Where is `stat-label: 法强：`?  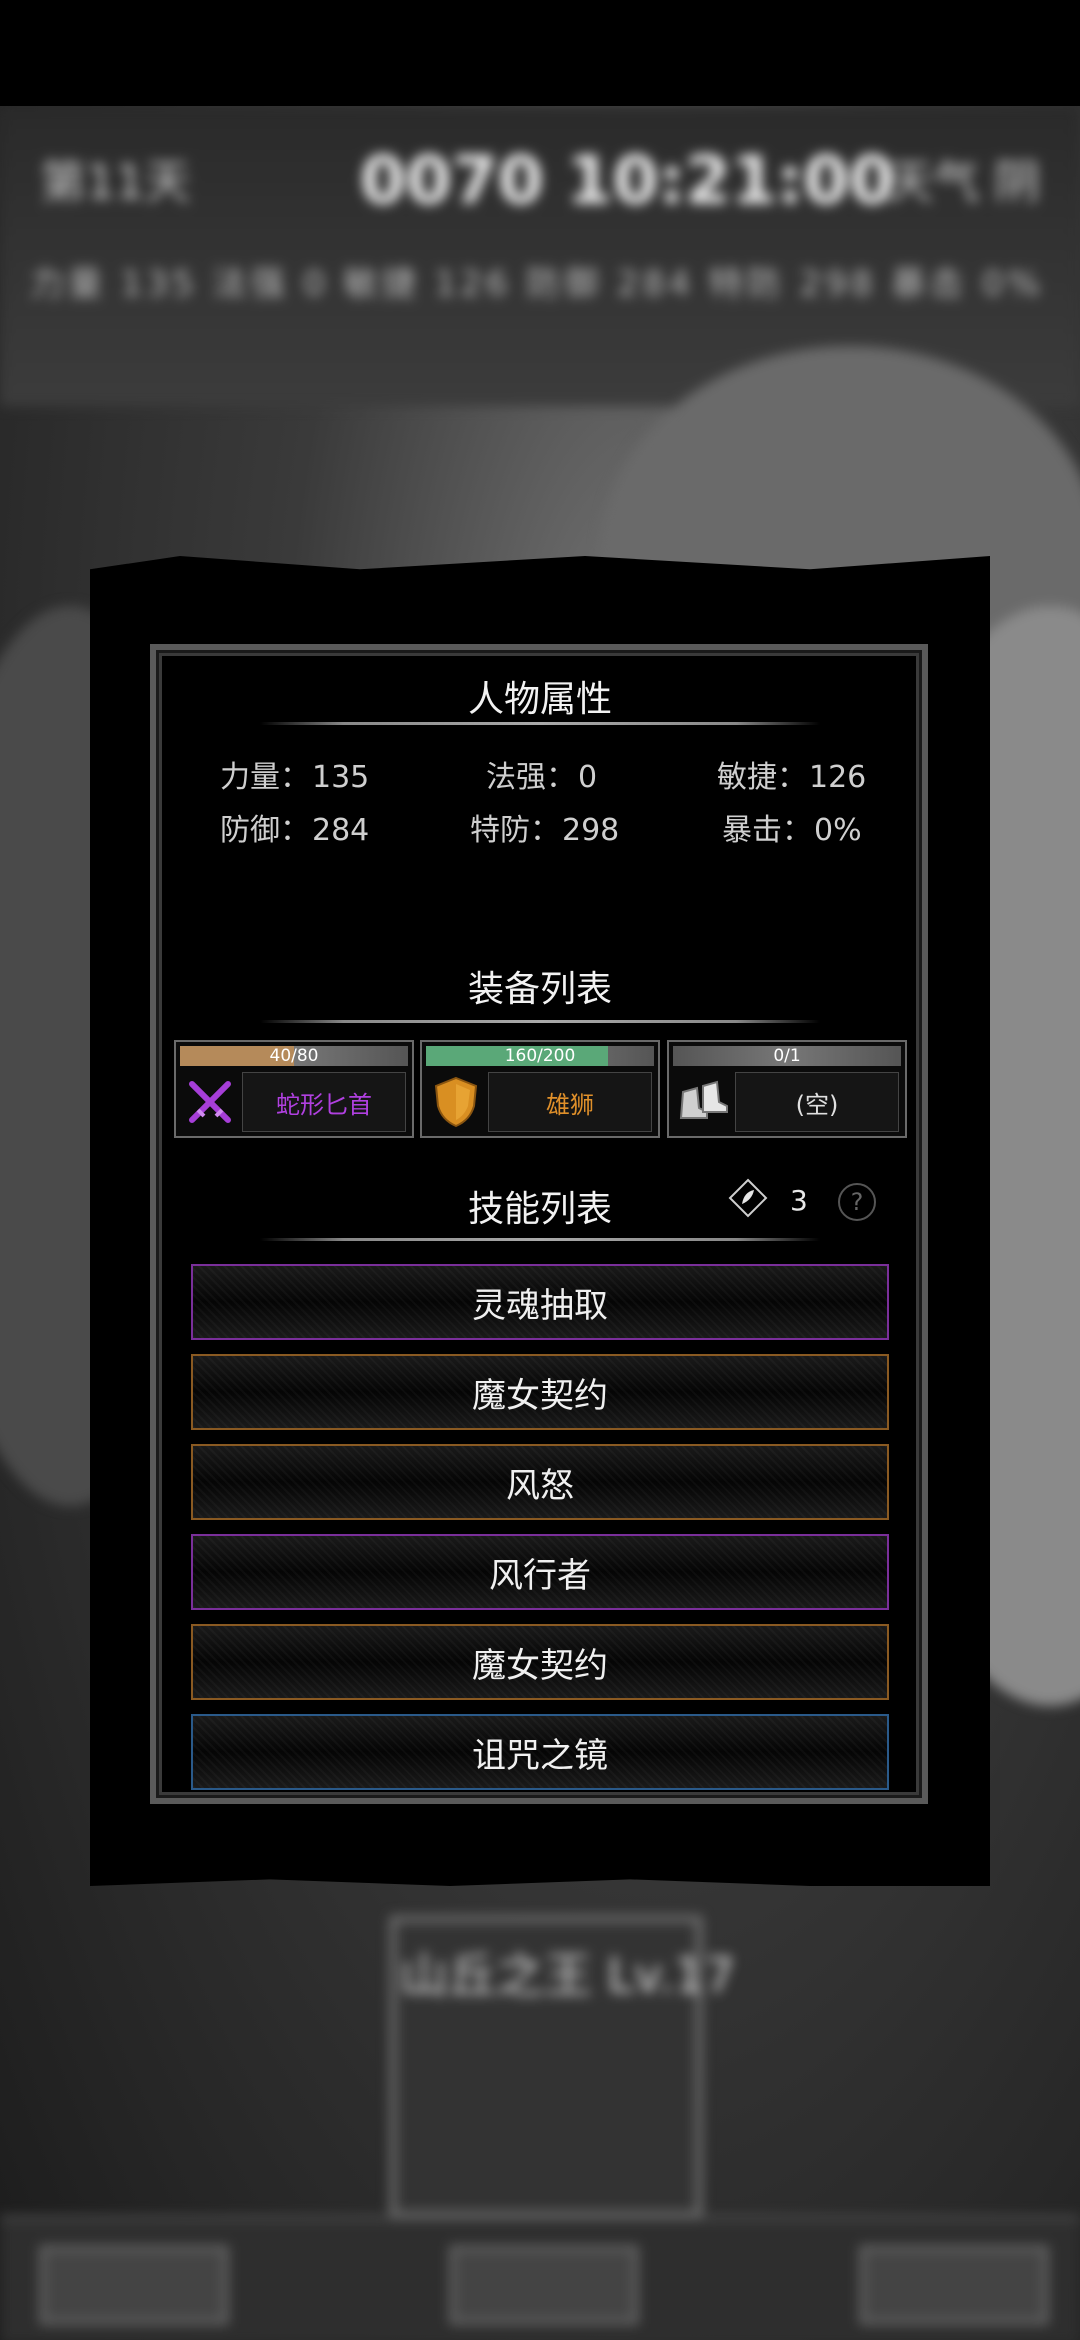
stat-label: 法强： is located at coordinates (531, 777).